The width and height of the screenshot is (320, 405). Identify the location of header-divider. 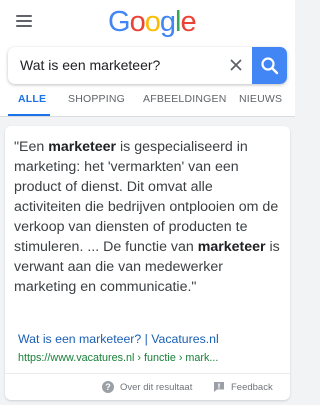
(147, 116).